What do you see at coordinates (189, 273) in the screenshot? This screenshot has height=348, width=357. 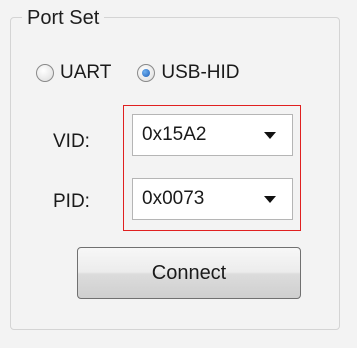 I see `connect-button: Connect` at bounding box center [189, 273].